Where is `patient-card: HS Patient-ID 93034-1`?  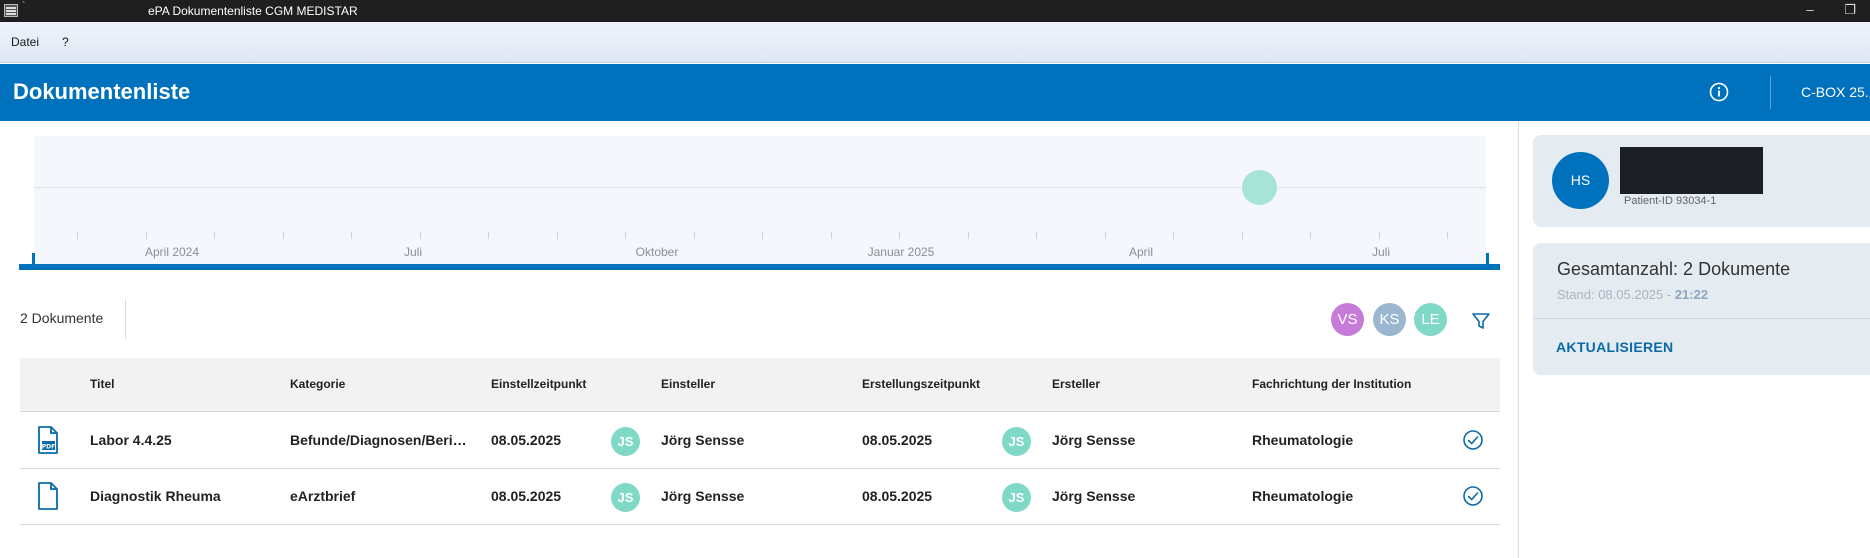
patient-card: HS Patient-ID 93034-1 is located at coordinates (1701, 181).